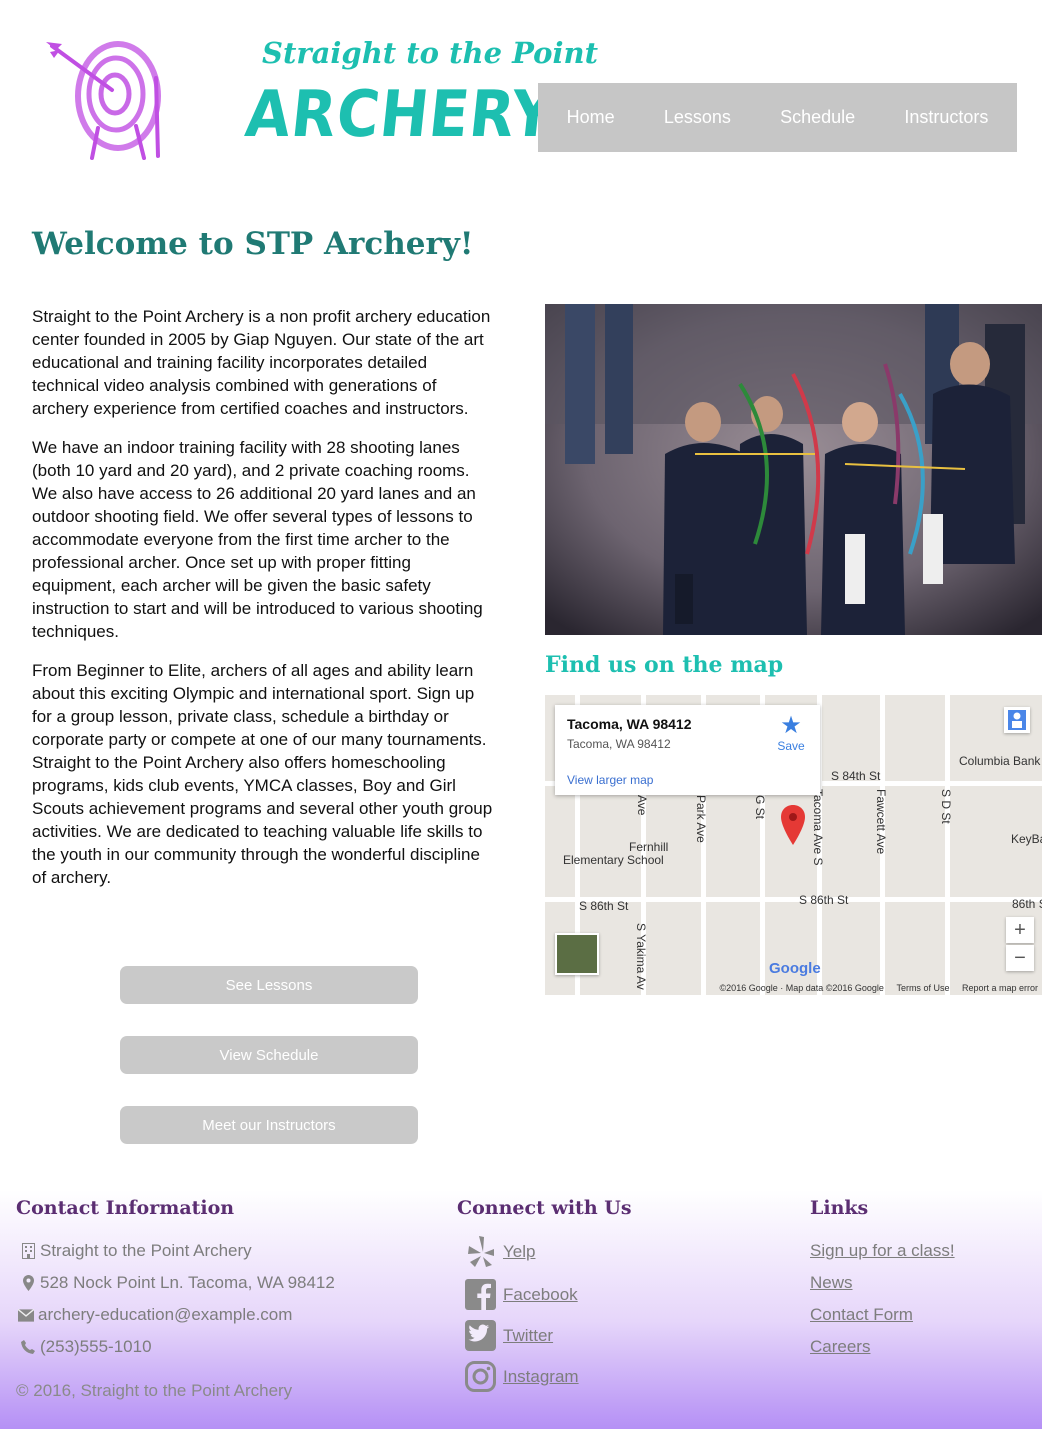  What do you see at coordinates (430, 53) in the screenshot?
I see `logo-tagline: Straight to the Point` at bounding box center [430, 53].